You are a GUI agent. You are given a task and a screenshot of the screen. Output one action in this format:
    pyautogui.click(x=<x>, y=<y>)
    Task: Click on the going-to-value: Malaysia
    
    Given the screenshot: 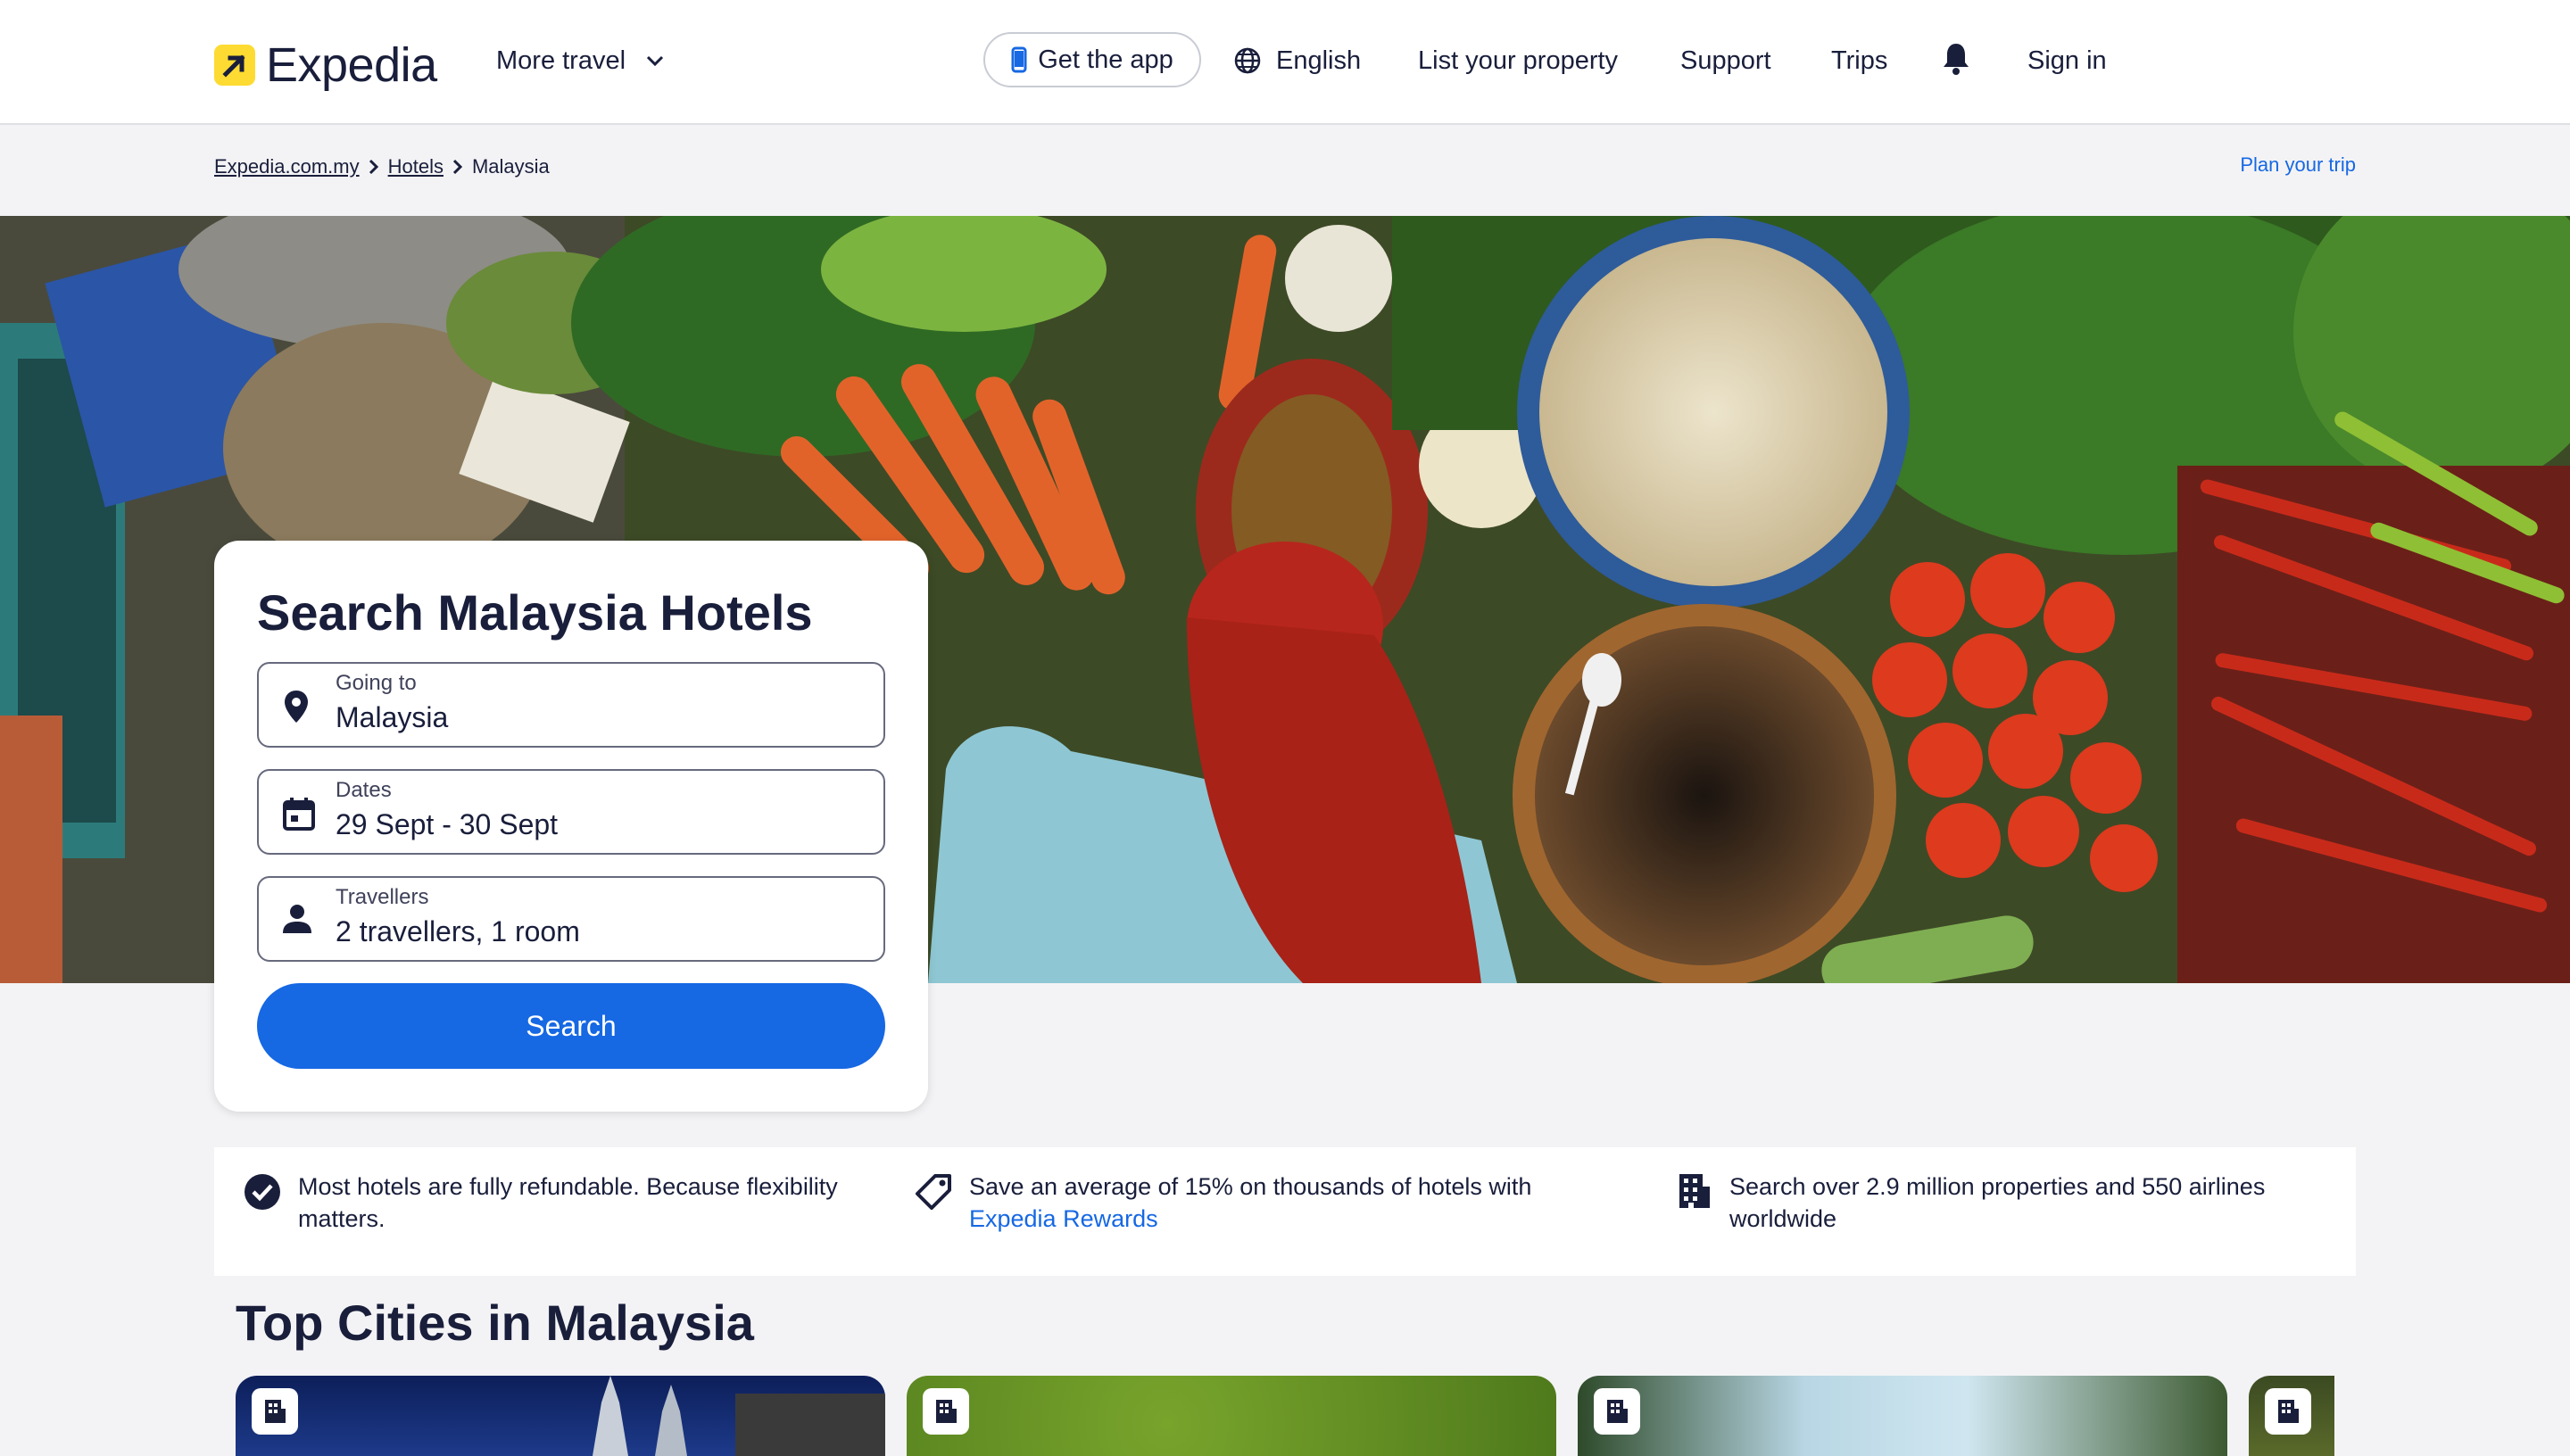 What is the action you would take?
    pyautogui.click(x=393, y=717)
    